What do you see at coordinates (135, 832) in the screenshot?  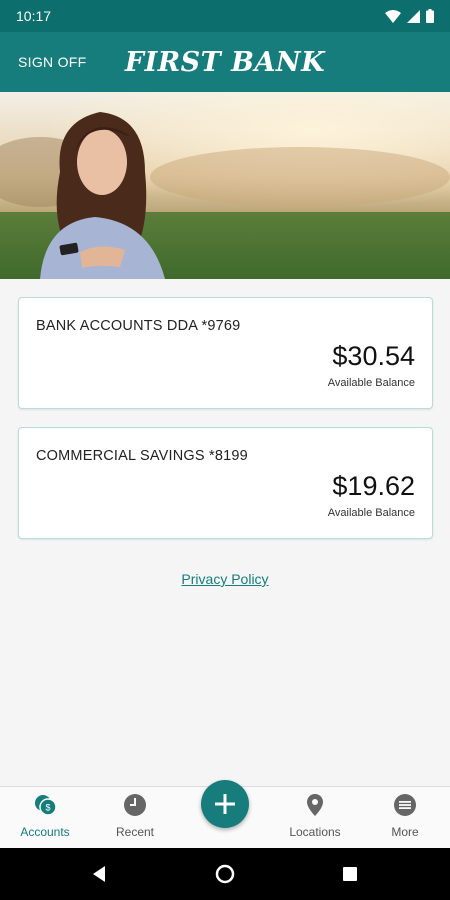 I see `nav-label: Recent` at bounding box center [135, 832].